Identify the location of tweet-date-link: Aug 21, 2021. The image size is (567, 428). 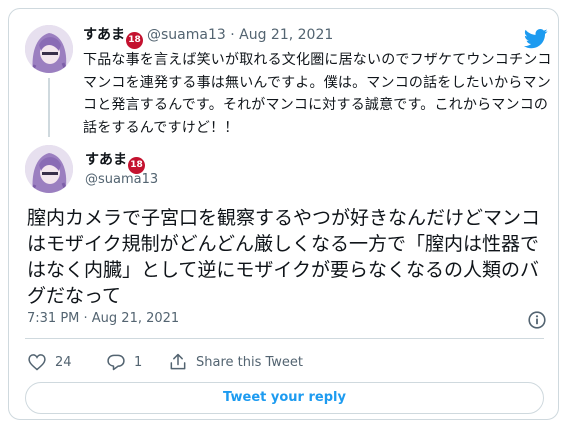
(286, 35).